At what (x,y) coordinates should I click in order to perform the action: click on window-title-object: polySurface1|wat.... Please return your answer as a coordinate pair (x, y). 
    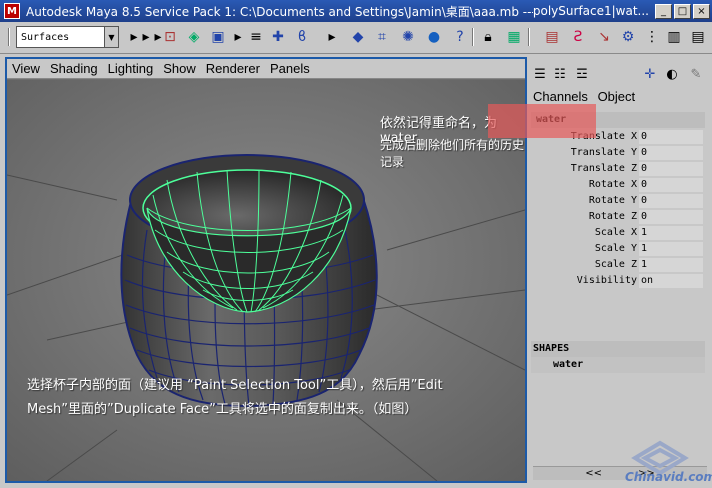
    Looking at the image, I should click on (590, 11).